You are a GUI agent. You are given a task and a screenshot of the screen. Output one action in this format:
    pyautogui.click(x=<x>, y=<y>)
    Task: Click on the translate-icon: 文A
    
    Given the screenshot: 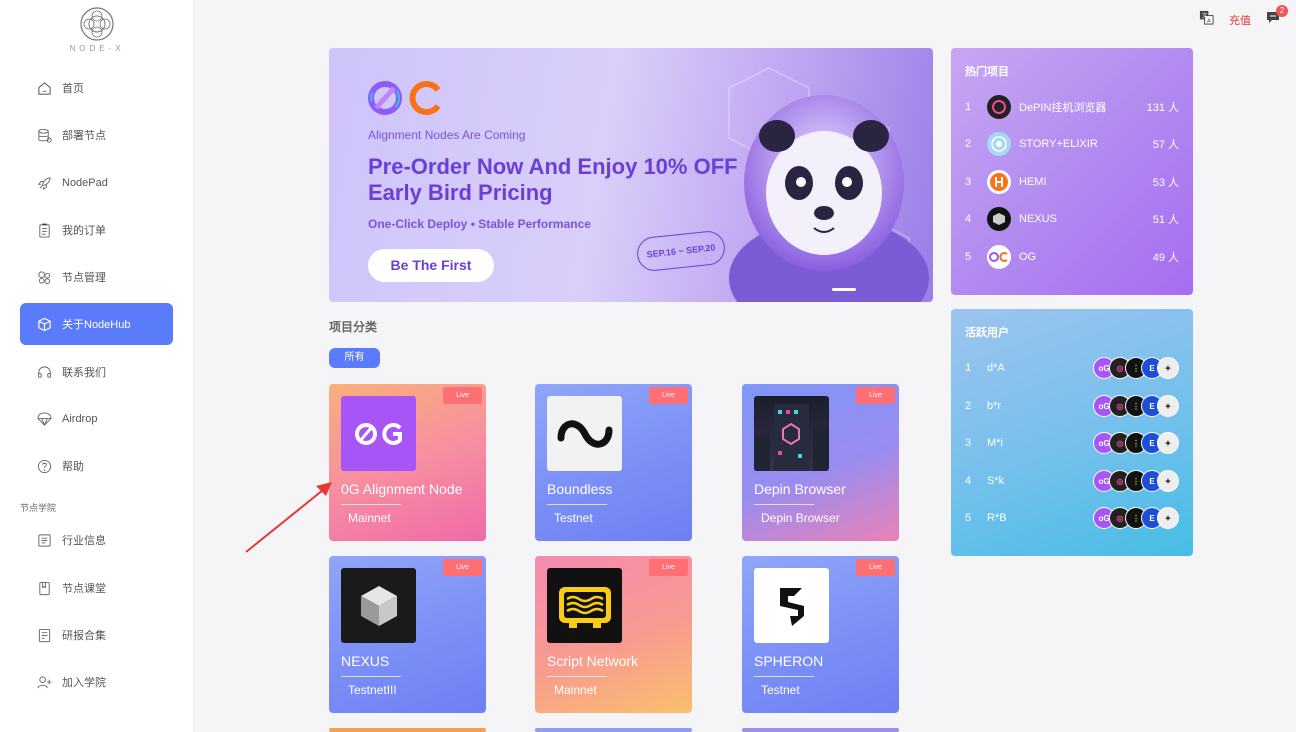 What is the action you would take?
    pyautogui.click(x=1206, y=20)
    